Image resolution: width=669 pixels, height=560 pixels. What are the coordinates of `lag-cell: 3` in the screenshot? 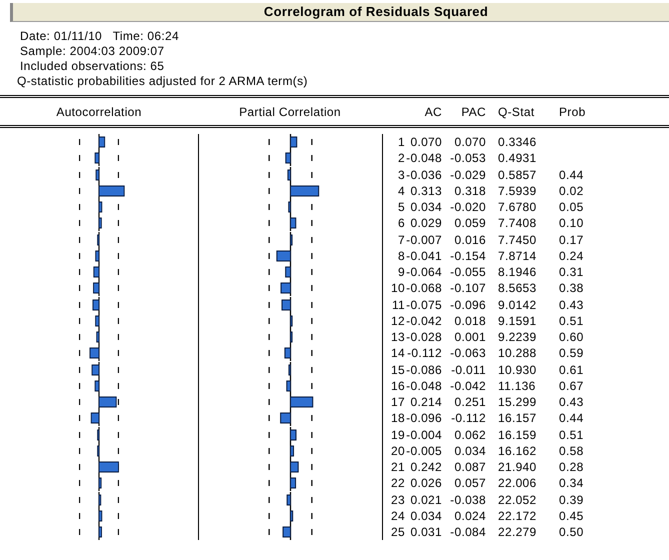 It's located at (401, 174).